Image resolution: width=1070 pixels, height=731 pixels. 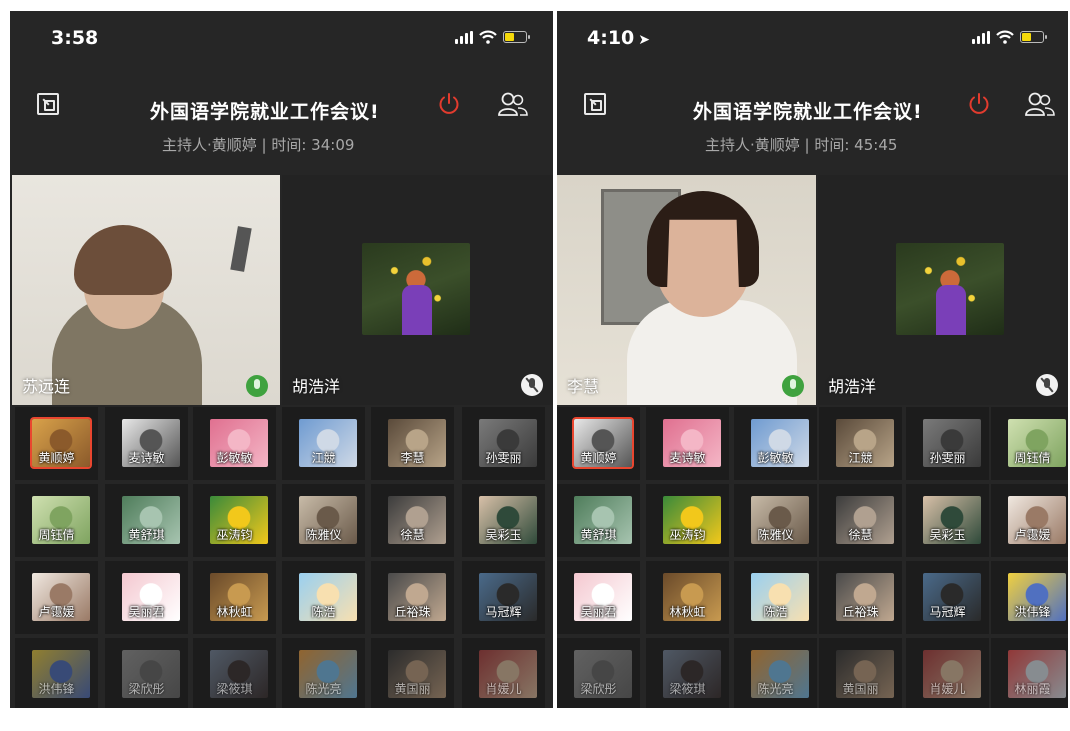 I want to click on status-icons, so click(x=1009, y=37).